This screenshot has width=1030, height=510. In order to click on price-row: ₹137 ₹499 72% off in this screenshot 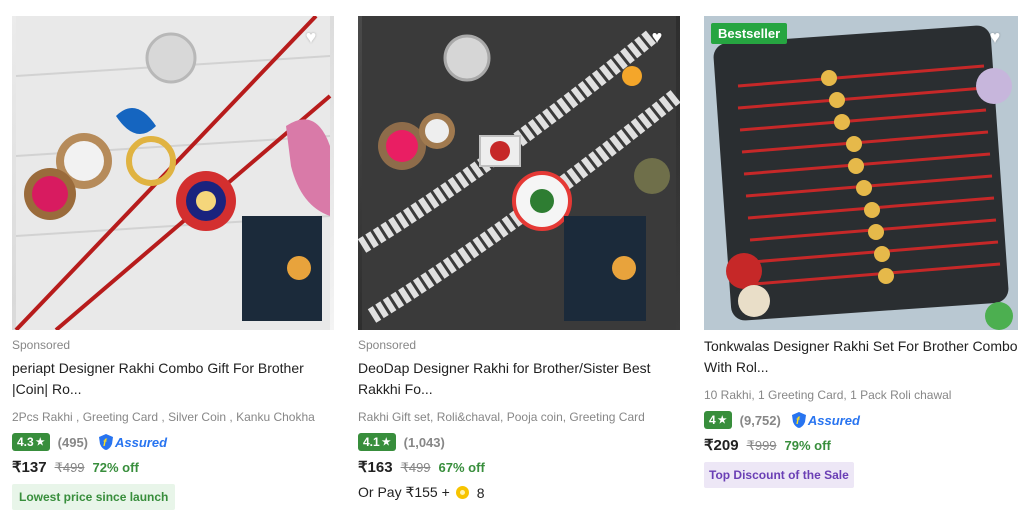, I will do `click(173, 467)`.